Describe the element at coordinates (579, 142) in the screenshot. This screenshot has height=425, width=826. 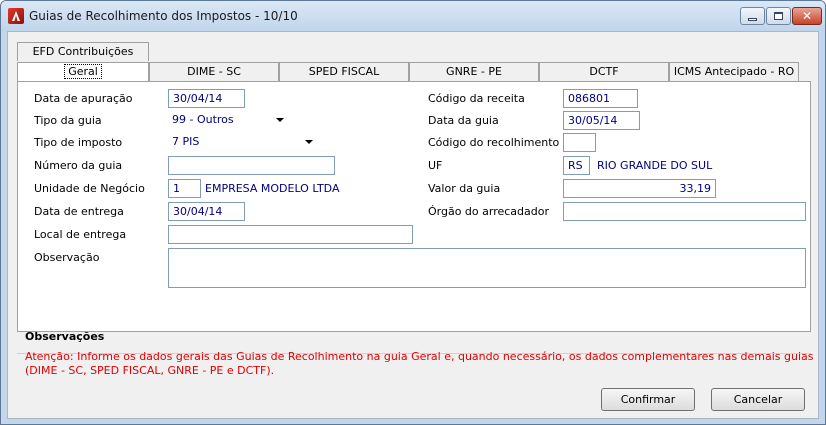
I see `codigo-recolhimento-field` at that location.